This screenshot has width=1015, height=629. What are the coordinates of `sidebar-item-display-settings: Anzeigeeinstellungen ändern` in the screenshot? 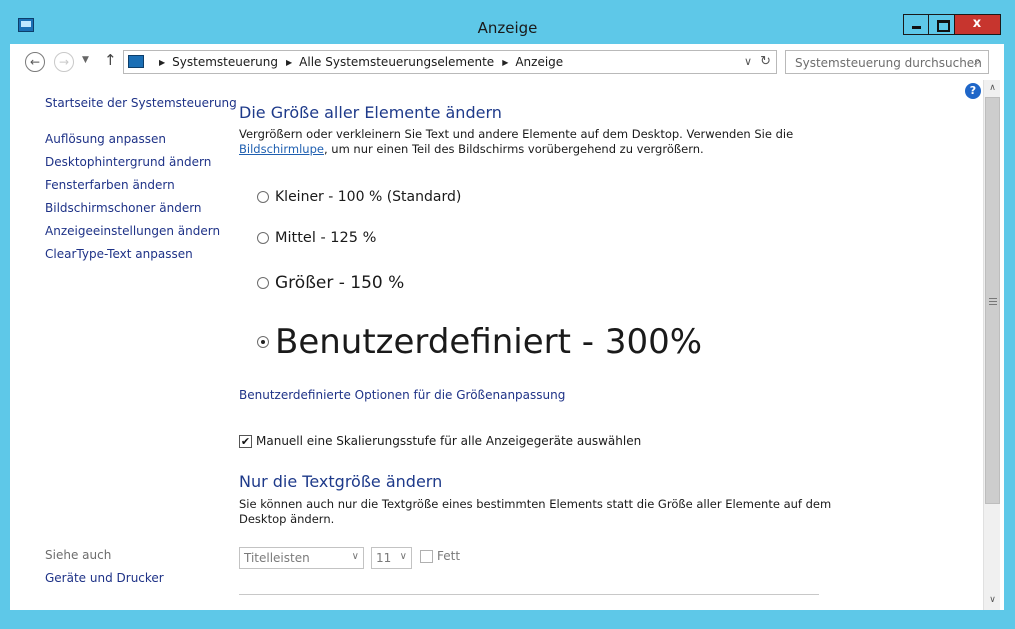 It's located at (132, 231).